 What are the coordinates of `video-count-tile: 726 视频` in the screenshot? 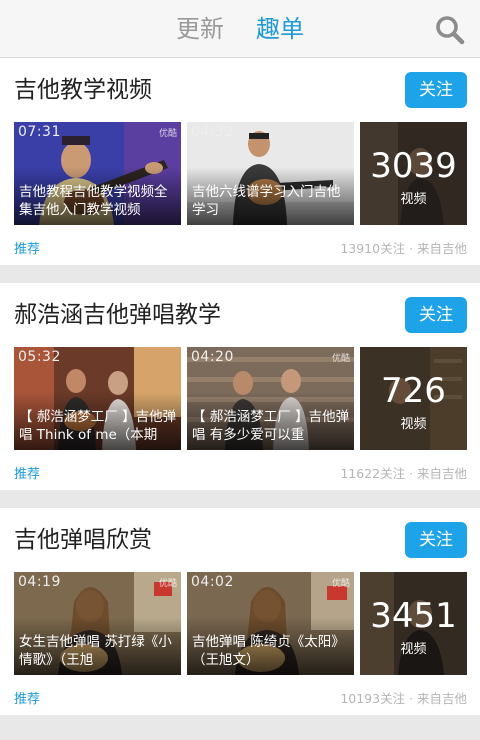 It's located at (413, 398).